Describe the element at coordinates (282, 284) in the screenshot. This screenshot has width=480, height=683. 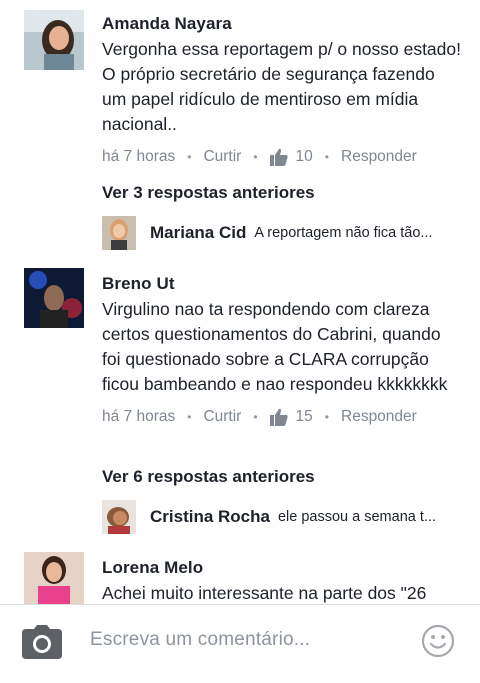
I see `comment-author: Breno Ut` at that location.